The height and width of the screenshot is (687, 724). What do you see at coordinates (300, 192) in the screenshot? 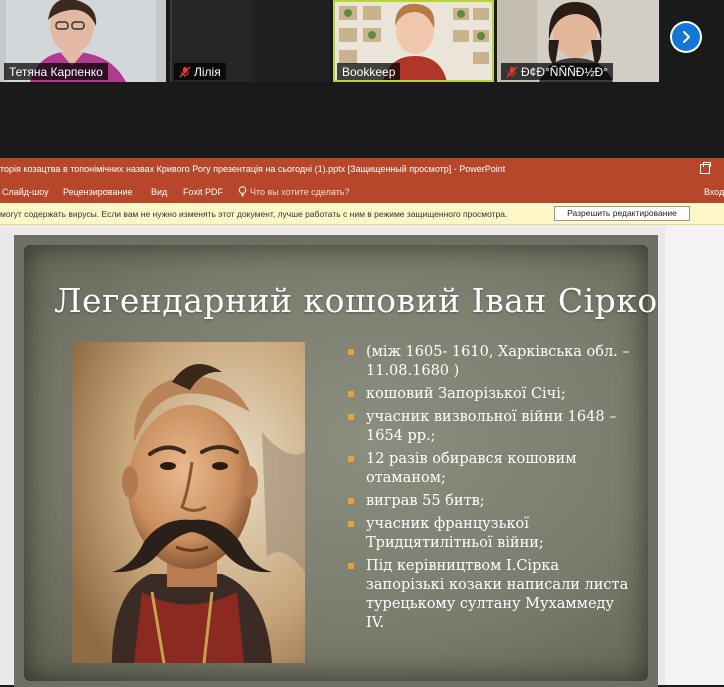
I see `tell-me-placeholder: Что вы хотите сделать?` at bounding box center [300, 192].